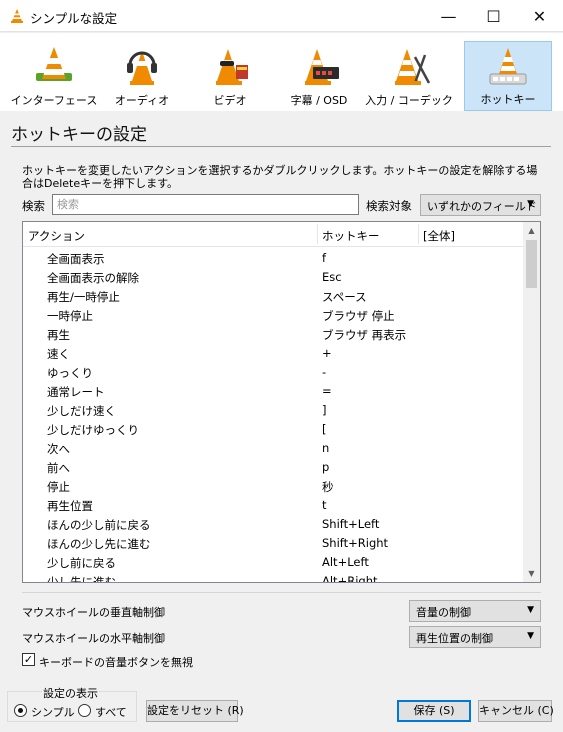 This screenshot has width=563, height=732. Describe the element at coordinates (273, 333) in the screenshot. I see `table-row: 再生 ブラウザ 再表示` at that location.